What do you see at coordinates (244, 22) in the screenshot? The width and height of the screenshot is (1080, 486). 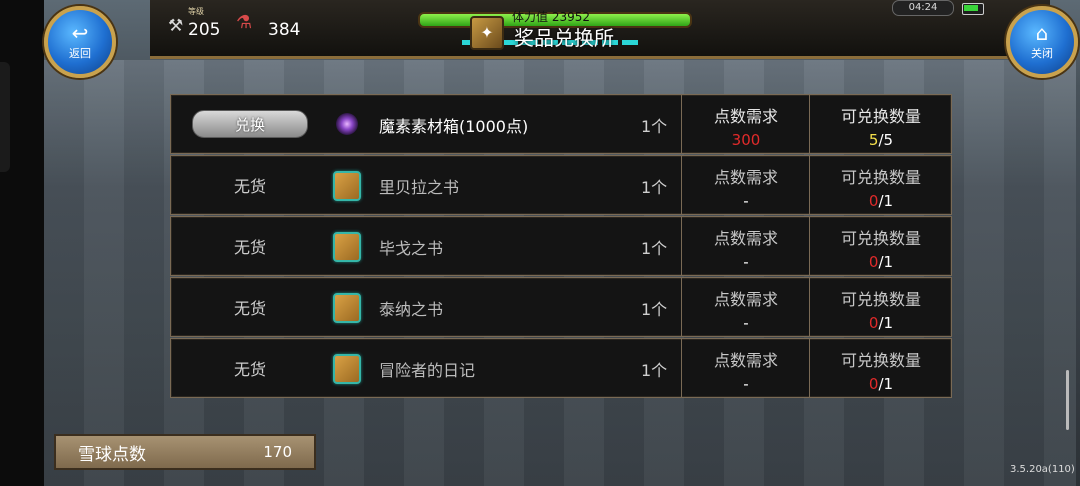 I see `potion-icon: ⚗` at bounding box center [244, 22].